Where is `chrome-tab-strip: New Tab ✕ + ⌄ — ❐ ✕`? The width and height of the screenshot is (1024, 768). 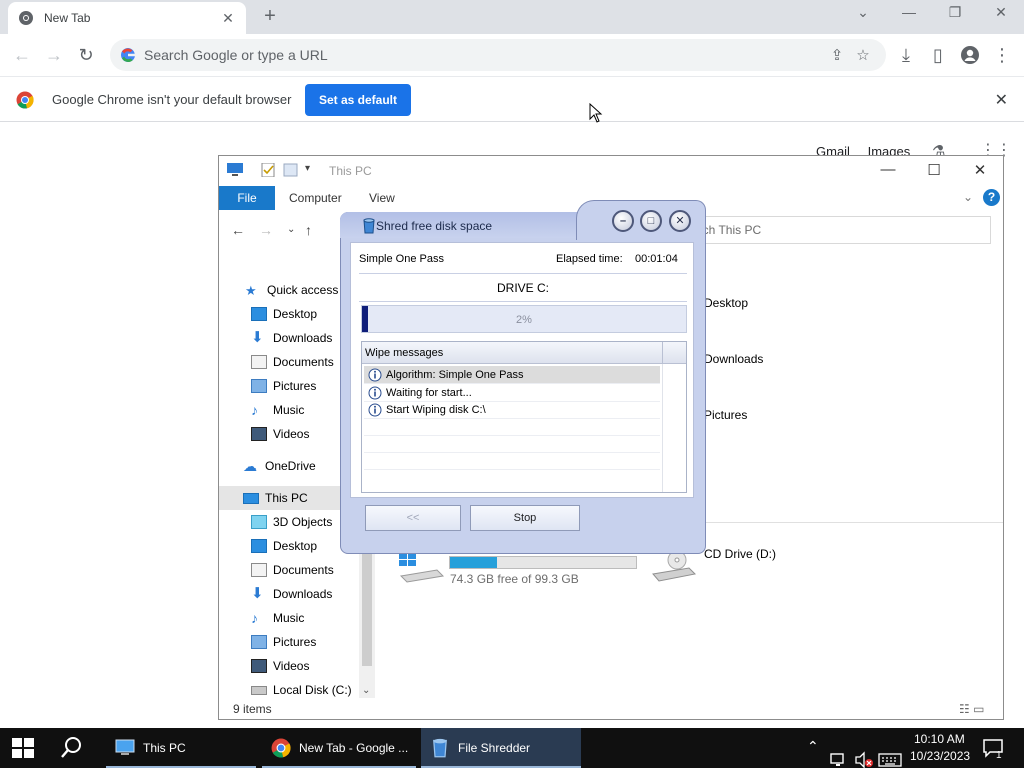 chrome-tab-strip: New Tab ✕ + ⌄ — ❐ ✕ is located at coordinates (512, 17).